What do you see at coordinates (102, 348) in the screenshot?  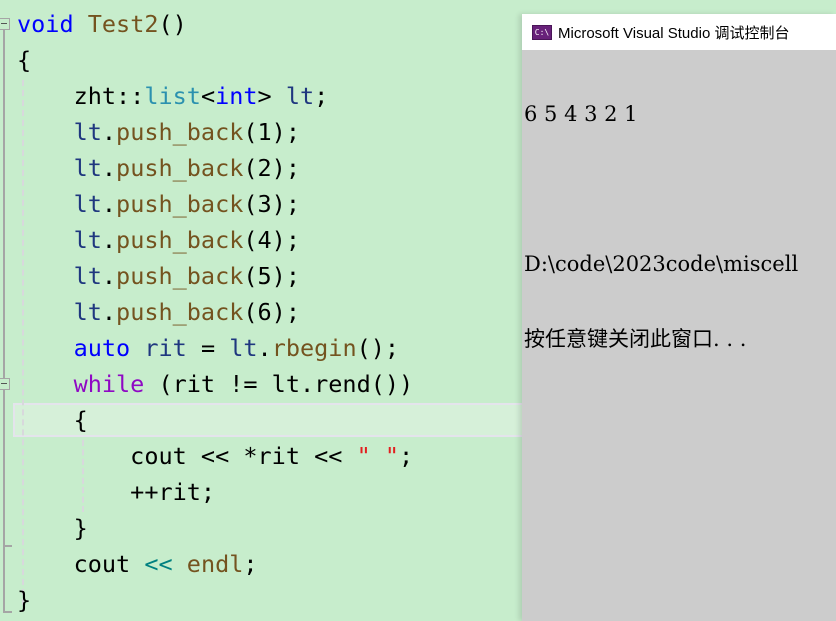 I see `code-token: auto` at bounding box center [102, 348].